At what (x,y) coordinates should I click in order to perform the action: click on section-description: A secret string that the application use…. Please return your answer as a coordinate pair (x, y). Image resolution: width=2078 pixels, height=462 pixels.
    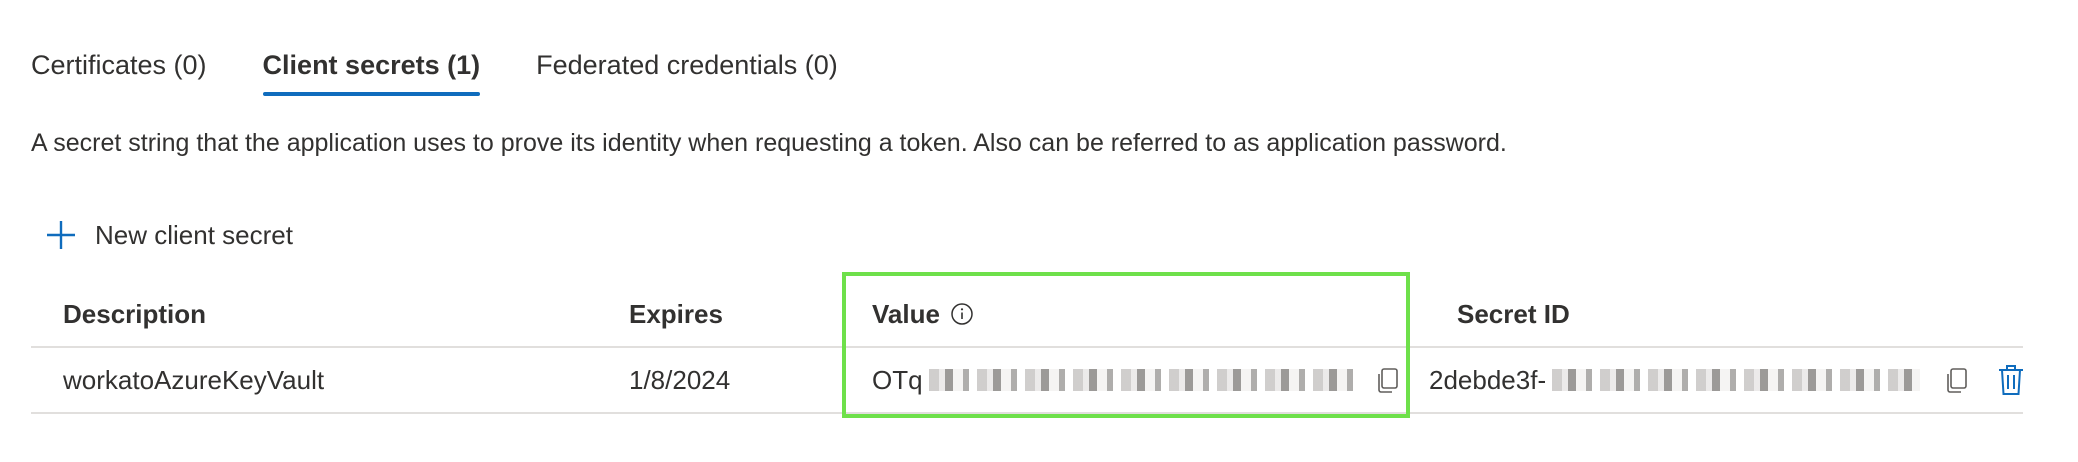
    Looking at the image, I should click on (769, 143).